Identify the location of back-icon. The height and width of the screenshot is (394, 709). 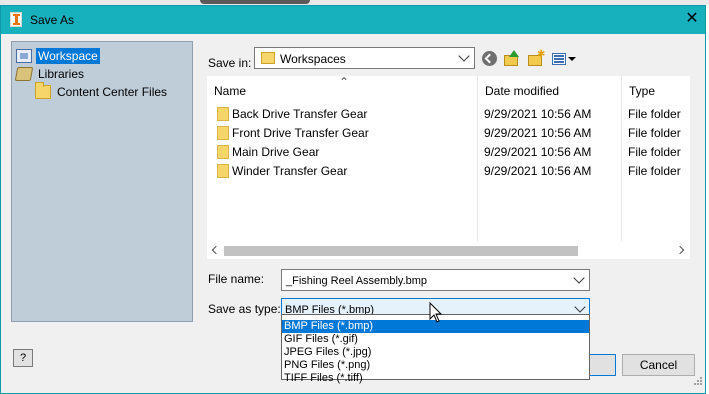
(489, 58).